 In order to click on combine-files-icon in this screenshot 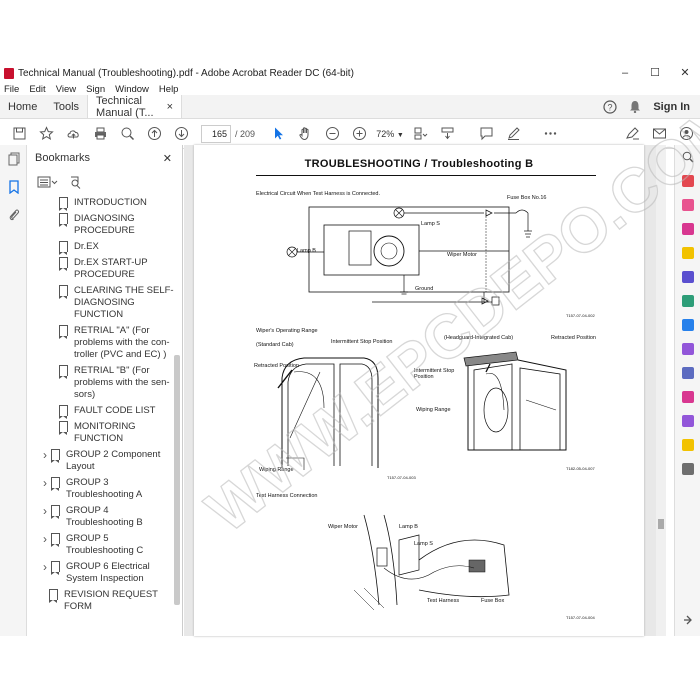, I will do `click(687, 277)`.